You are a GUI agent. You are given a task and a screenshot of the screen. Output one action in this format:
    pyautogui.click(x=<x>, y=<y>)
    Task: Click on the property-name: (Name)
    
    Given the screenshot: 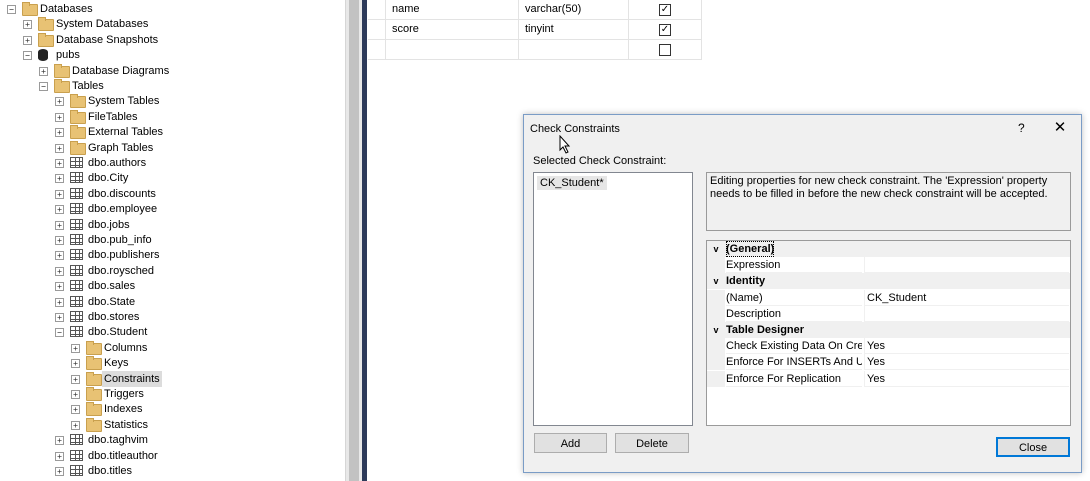 What is the action you would take?
    pyautogui.click(x=794, y=297)
    